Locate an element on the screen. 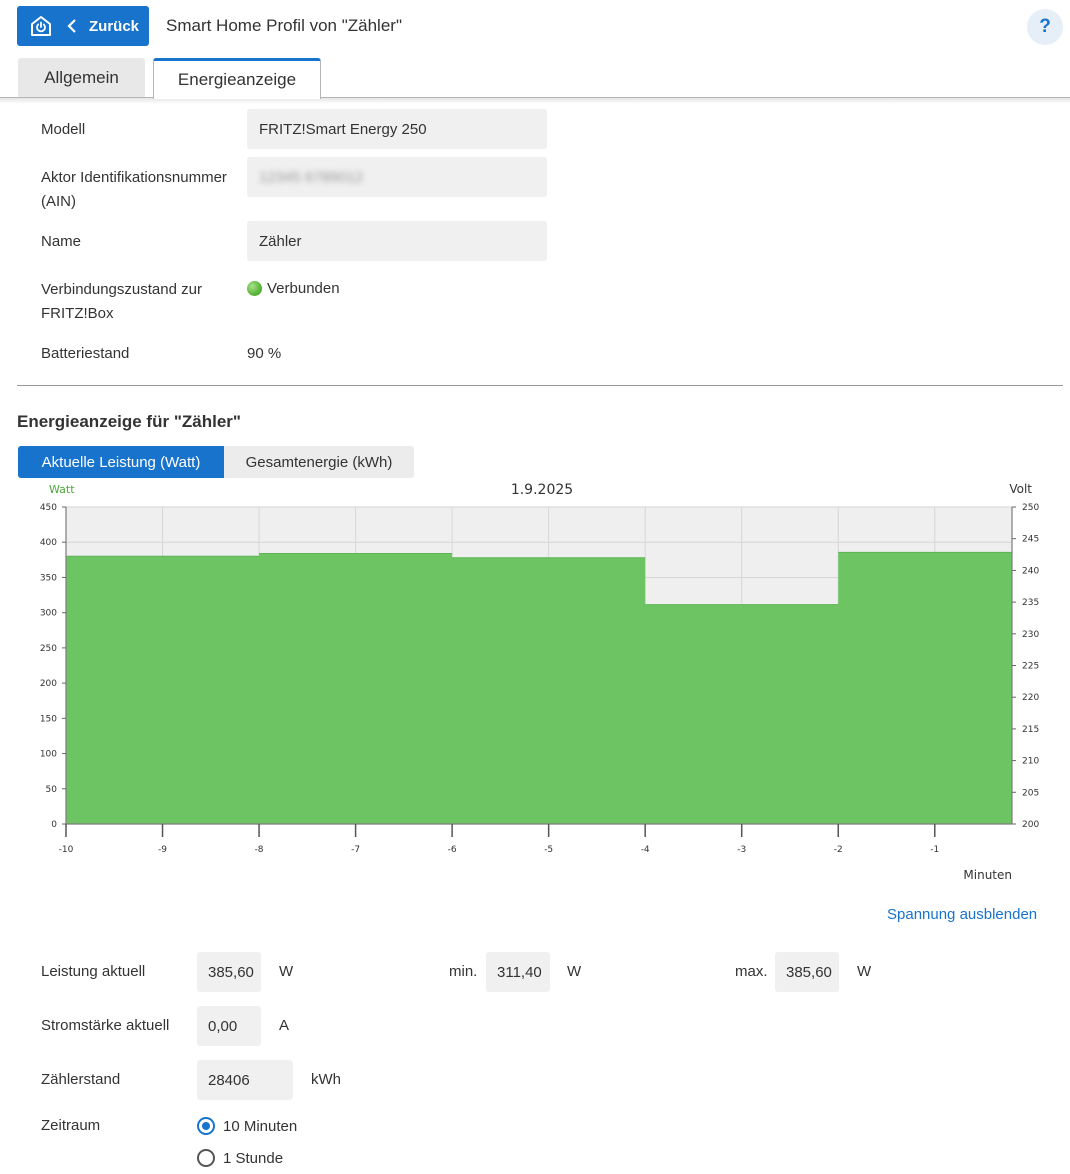  period-radio-1h: 1 Stunde is located at coordinates (240, 1158).